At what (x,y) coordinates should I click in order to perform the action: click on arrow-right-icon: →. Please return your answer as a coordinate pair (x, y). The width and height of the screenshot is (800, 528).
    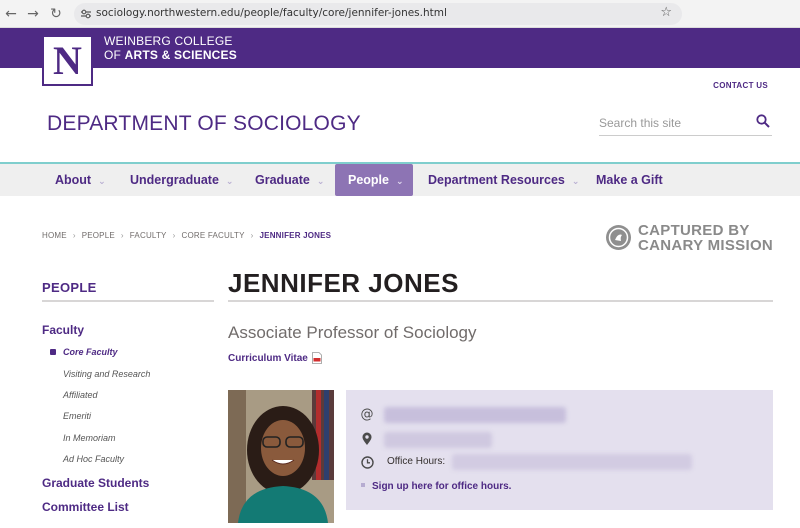
    Looking at the image, I should click on (33, 14).